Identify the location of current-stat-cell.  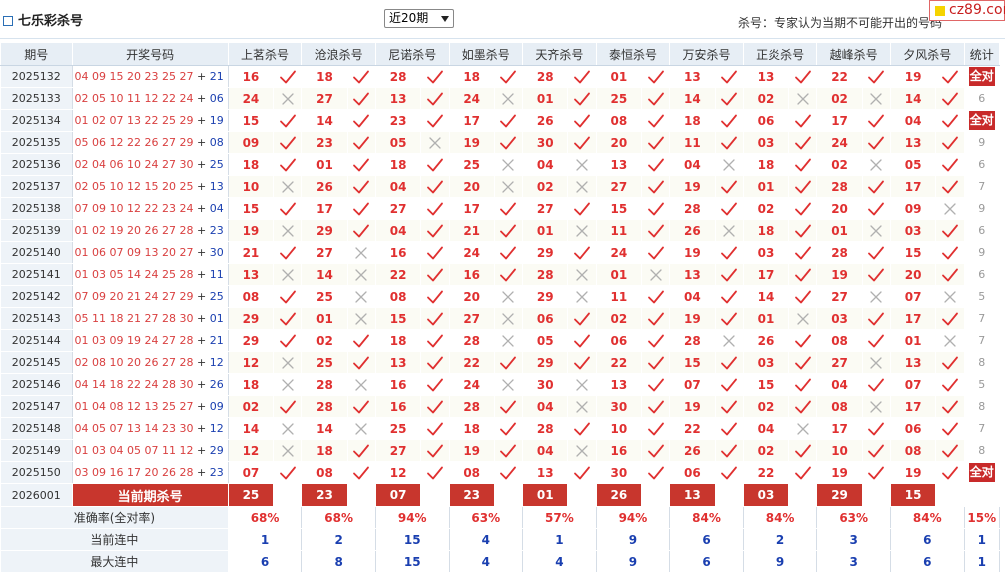
(982, 495).